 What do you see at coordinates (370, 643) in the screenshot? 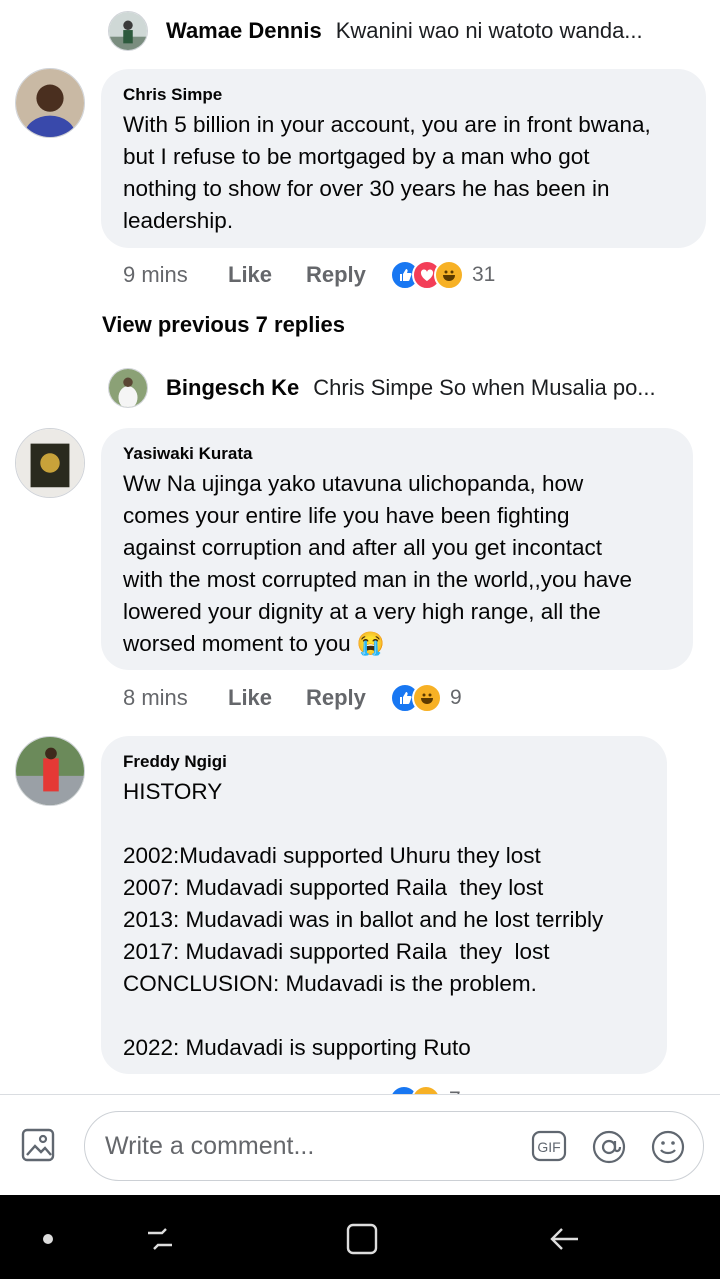
I see `crying-emoji: 😭` at bounding box center [370, 643].